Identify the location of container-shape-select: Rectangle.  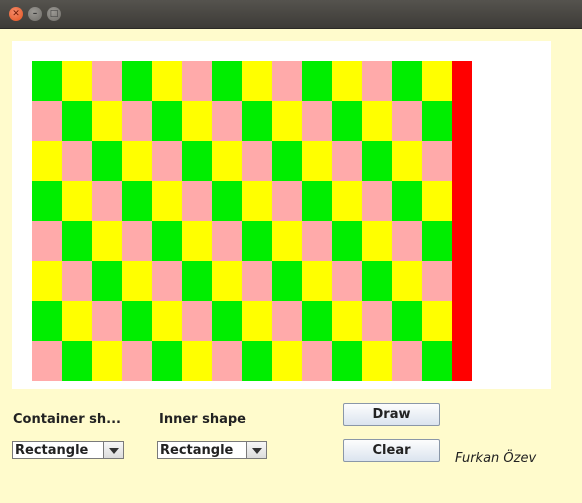
(68, 450).